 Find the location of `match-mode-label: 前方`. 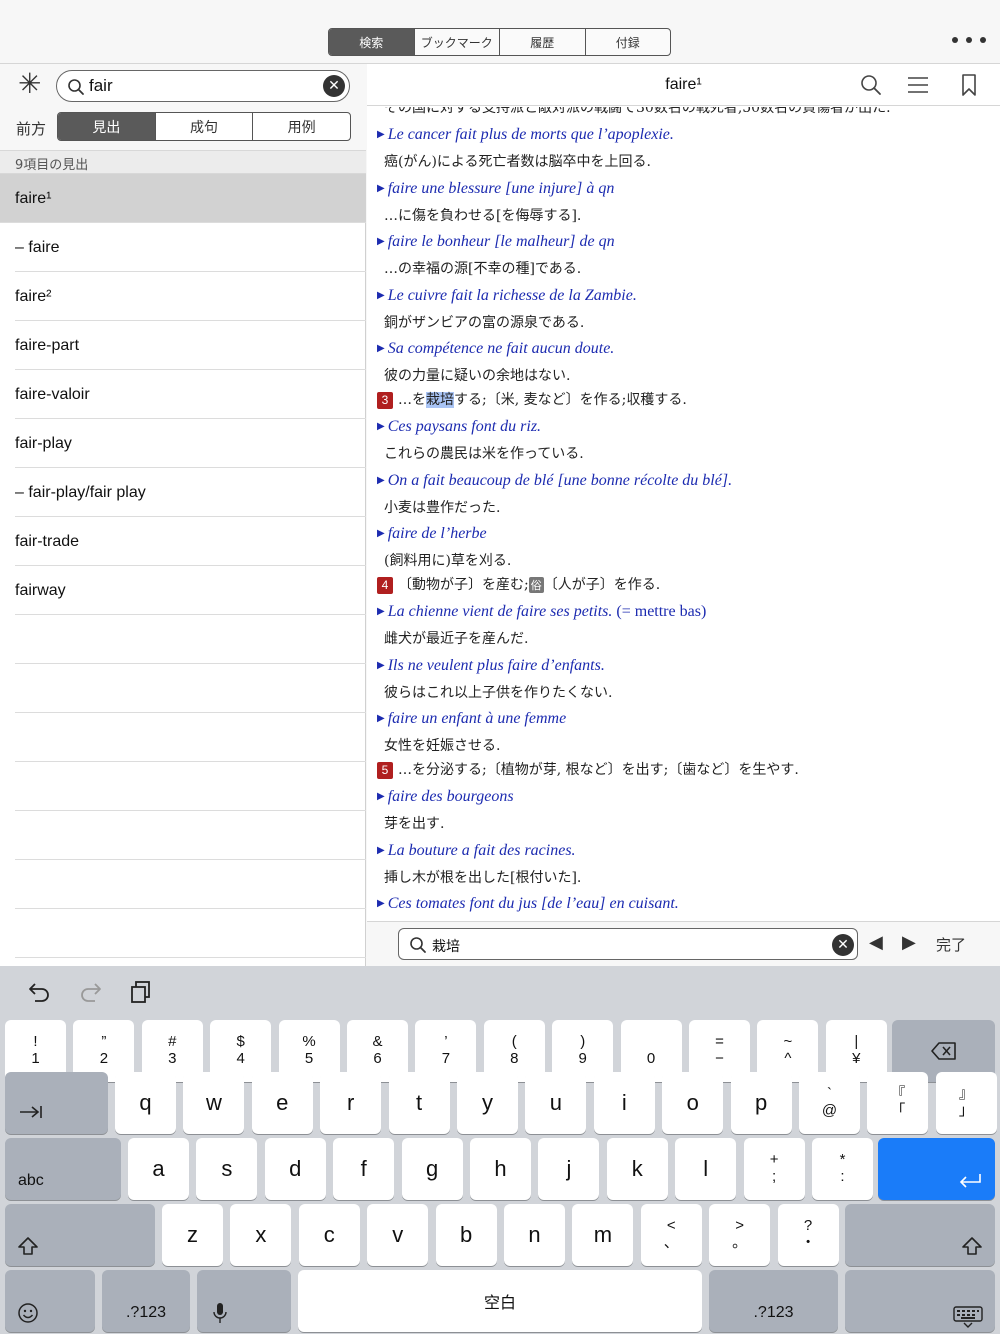

match-mode-label: 前方 is located at coordinates (31, 128).